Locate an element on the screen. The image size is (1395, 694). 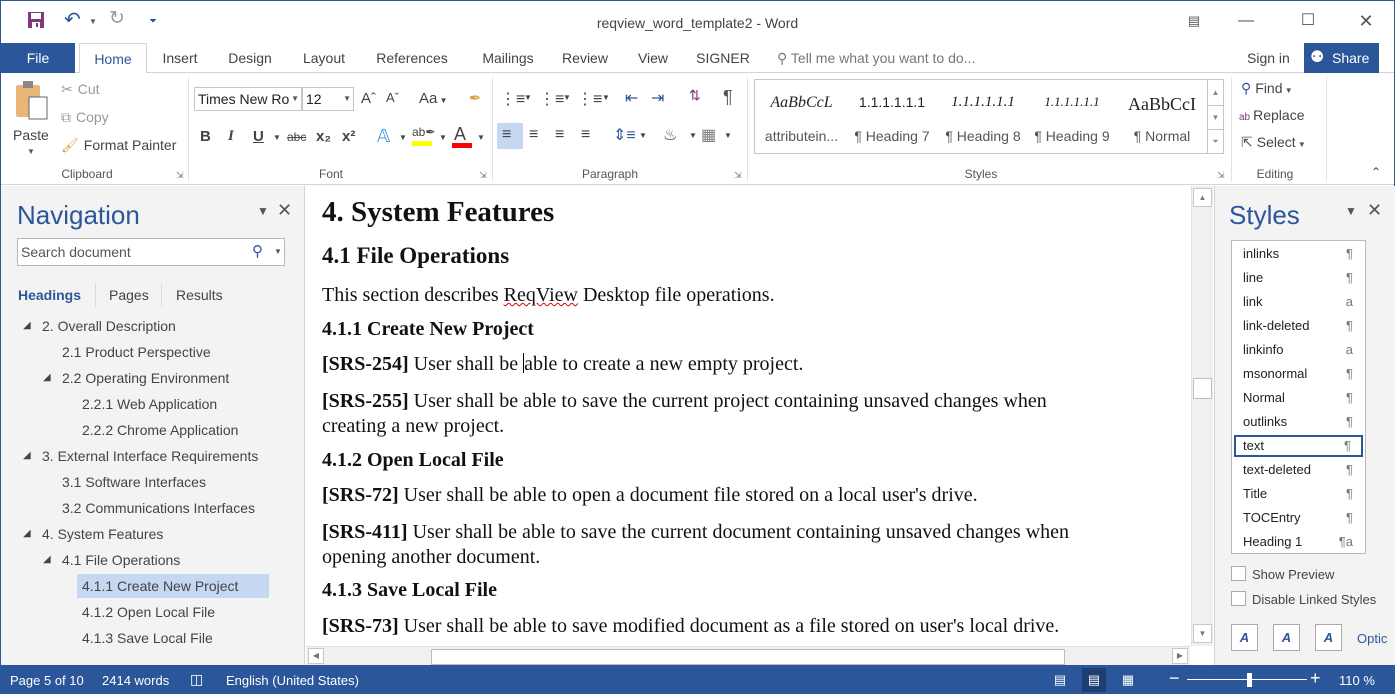
replace-button: ab Replace is located at coordinates (1272, 115).